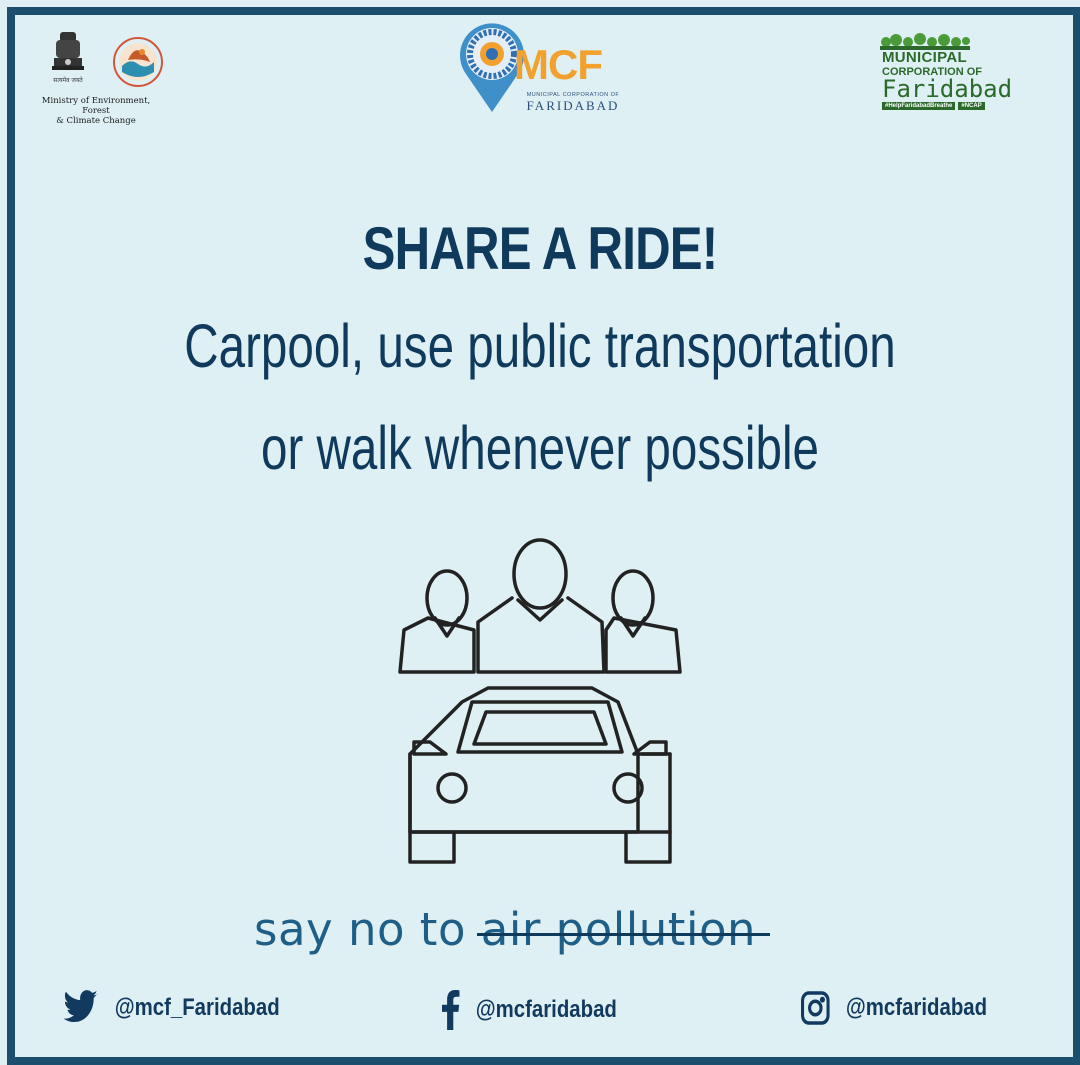  I want to click on ministry-name-line1: Ministry of Environment, Forest, so click(96, 106).